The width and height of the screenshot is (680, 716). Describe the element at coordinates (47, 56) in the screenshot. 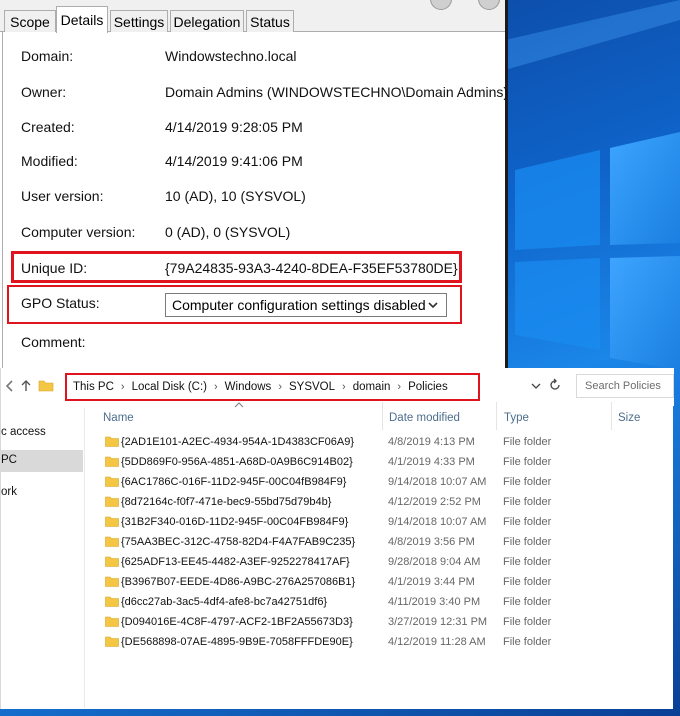

I see `domain-label: Domain:` at that location.